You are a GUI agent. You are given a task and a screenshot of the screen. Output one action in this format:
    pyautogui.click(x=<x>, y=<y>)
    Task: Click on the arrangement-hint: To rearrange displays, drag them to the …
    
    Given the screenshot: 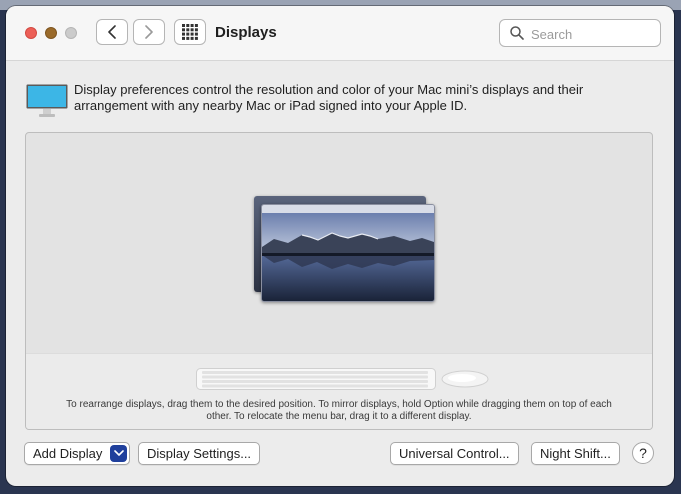 What is the action you would take?
    pyautogui.click(x=339, y=410)
    